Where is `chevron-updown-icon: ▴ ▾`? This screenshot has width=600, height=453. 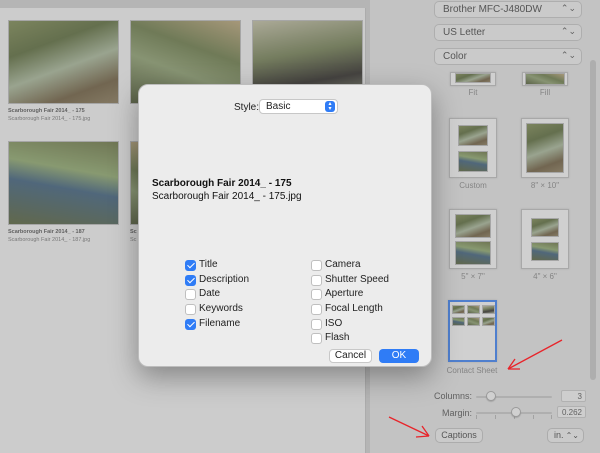 chevron-updown-icon: ▴ ▾ is located at coordinates (330, 106).